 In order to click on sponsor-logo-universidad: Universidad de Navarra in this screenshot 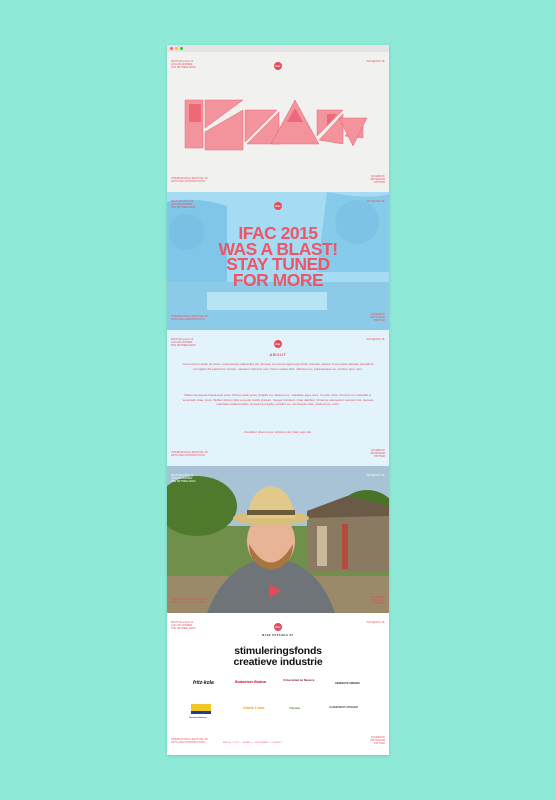, I will do `click(299, 680)`.